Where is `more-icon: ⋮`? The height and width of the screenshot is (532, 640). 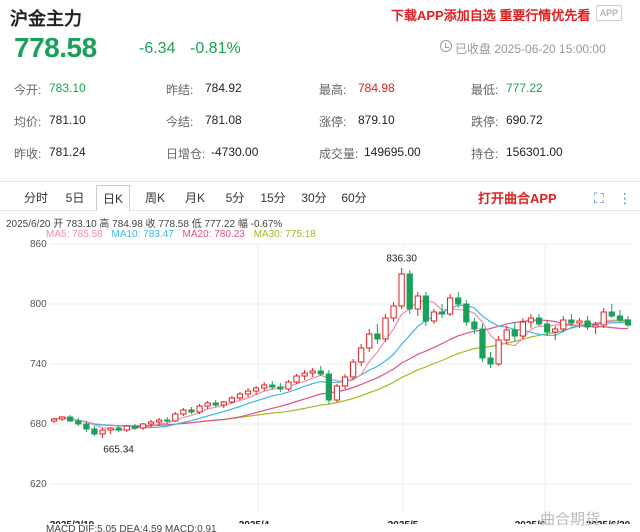 more-icon: ⋮ is located at coordinates (625, 198).